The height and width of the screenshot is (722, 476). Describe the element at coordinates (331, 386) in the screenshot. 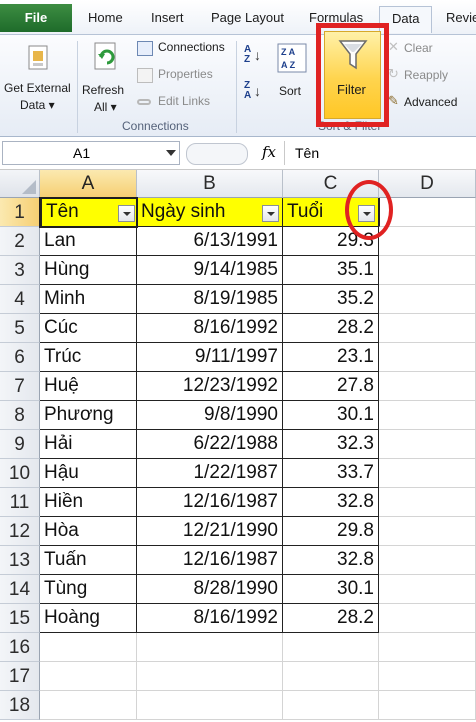

I see `table-cell: 27.8` at that location.